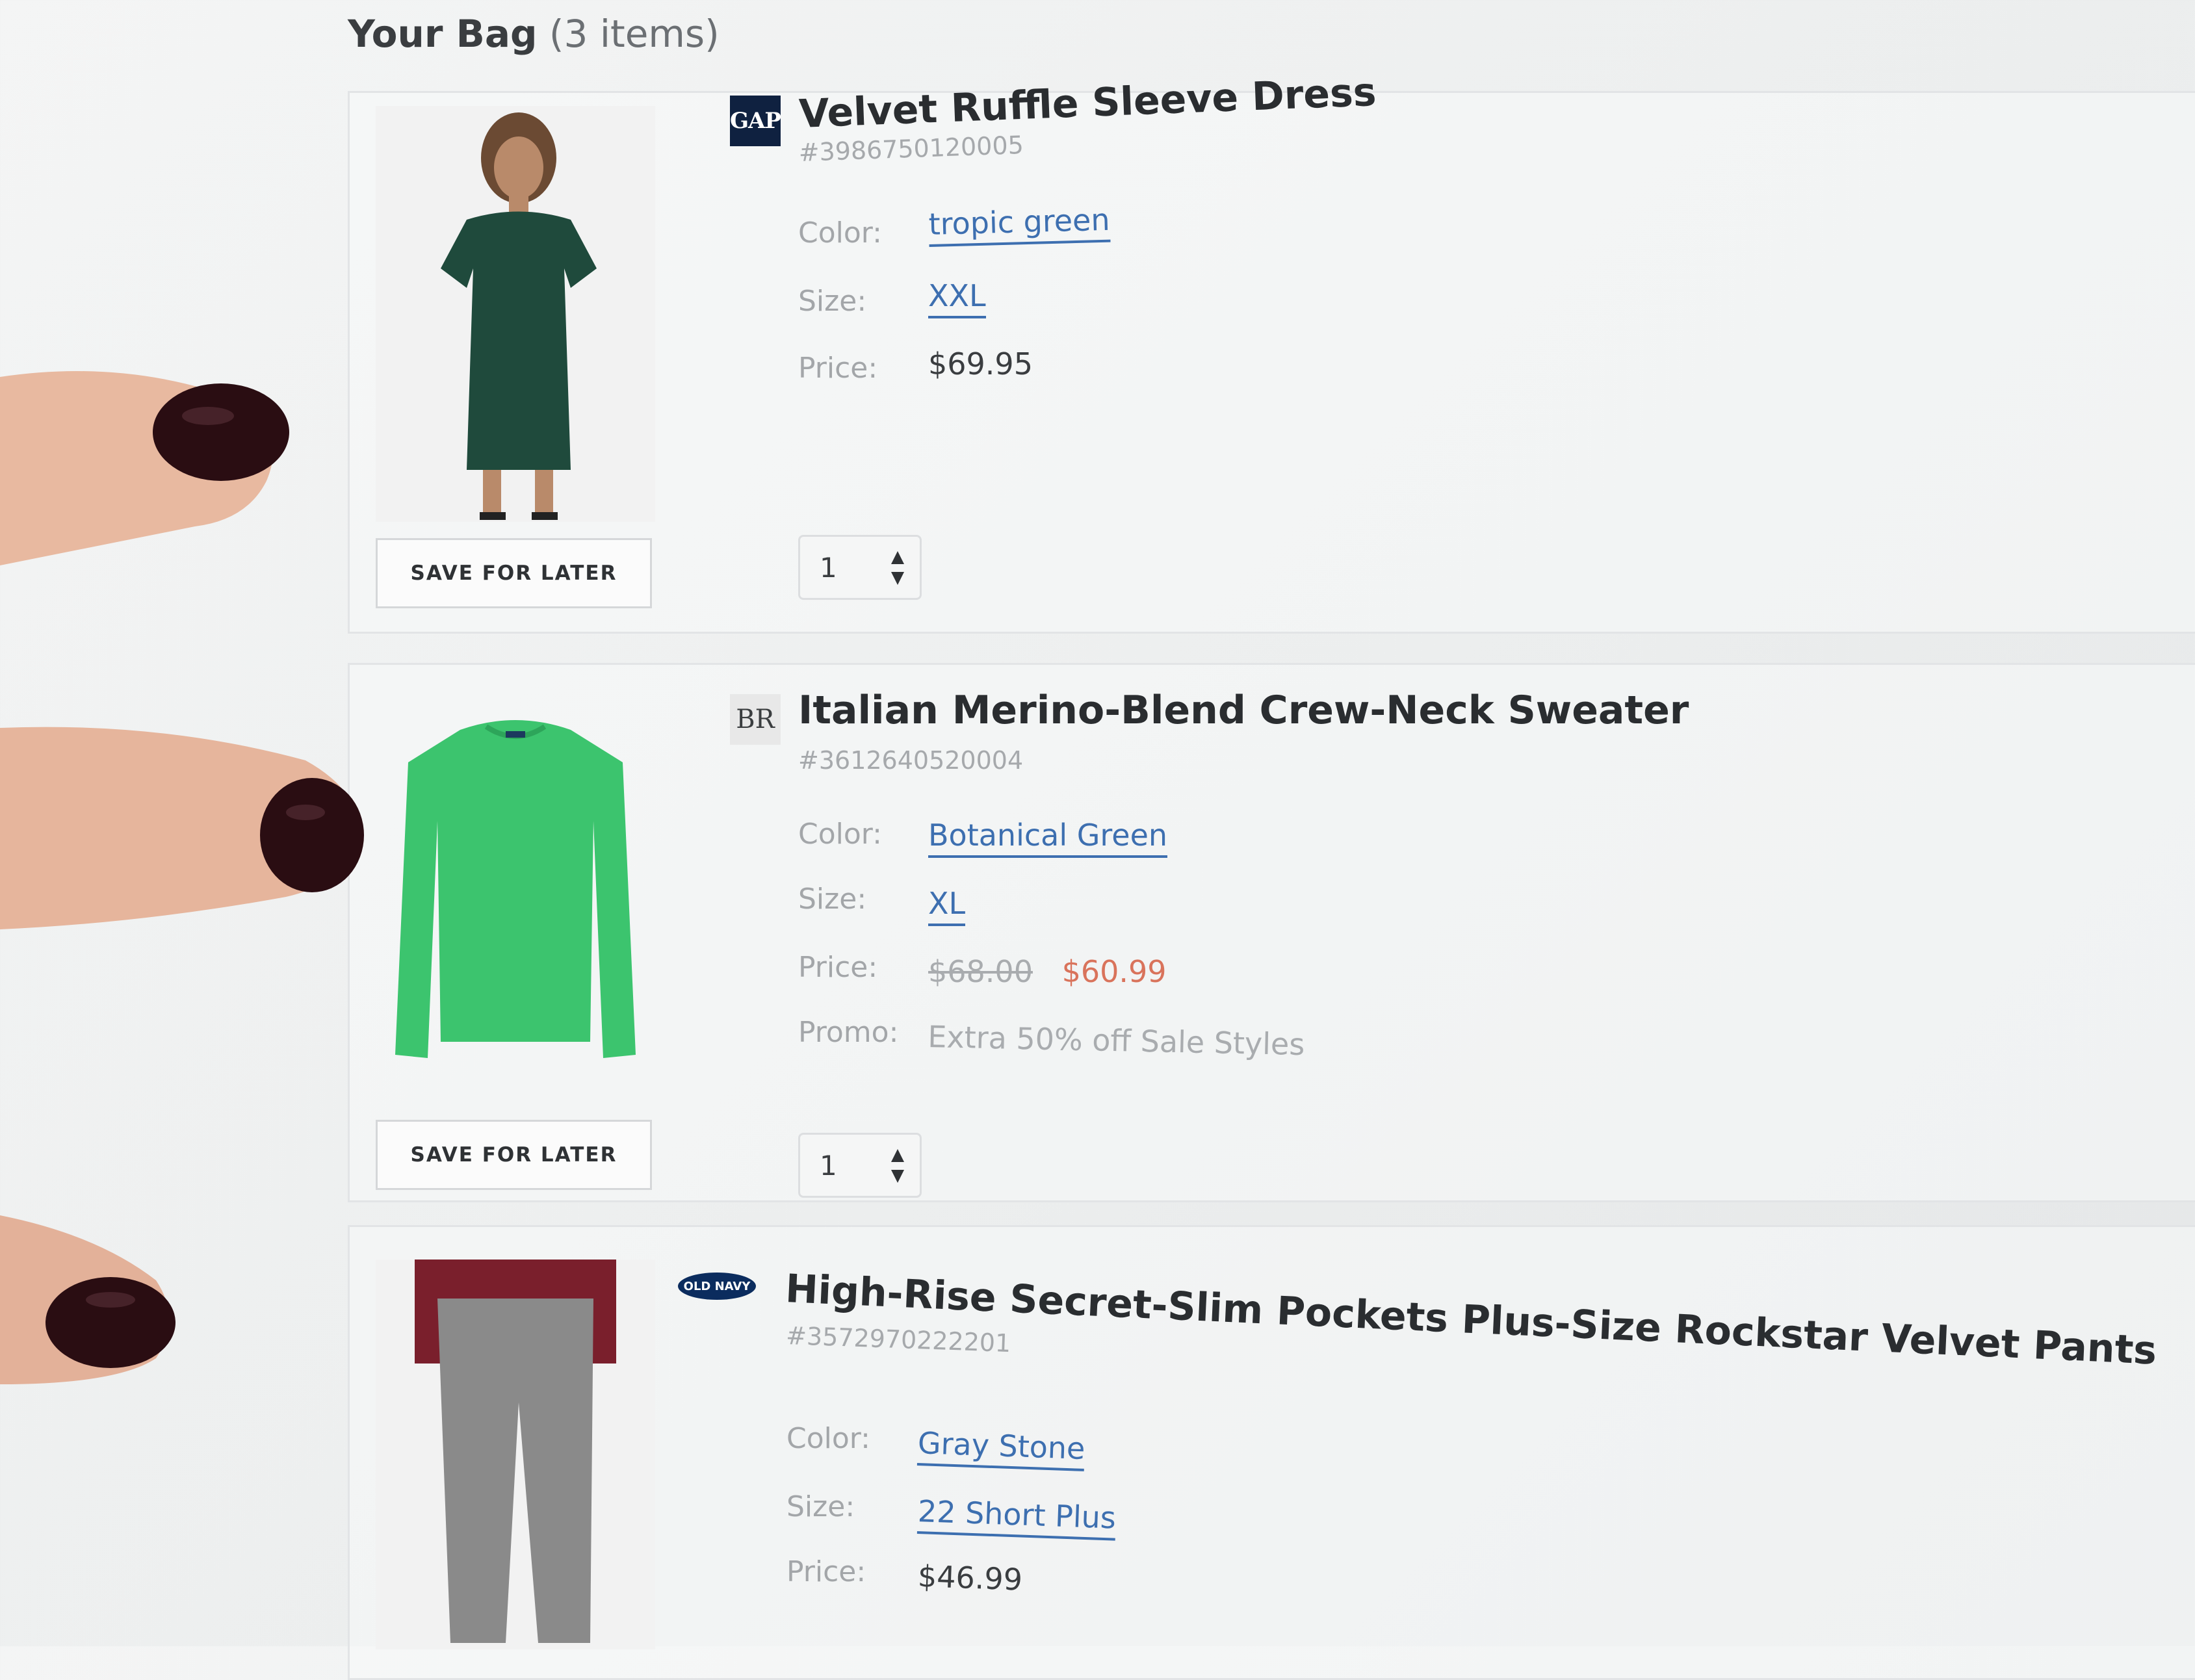  I want to click on price-value: $46.99, so click(970, 1577).